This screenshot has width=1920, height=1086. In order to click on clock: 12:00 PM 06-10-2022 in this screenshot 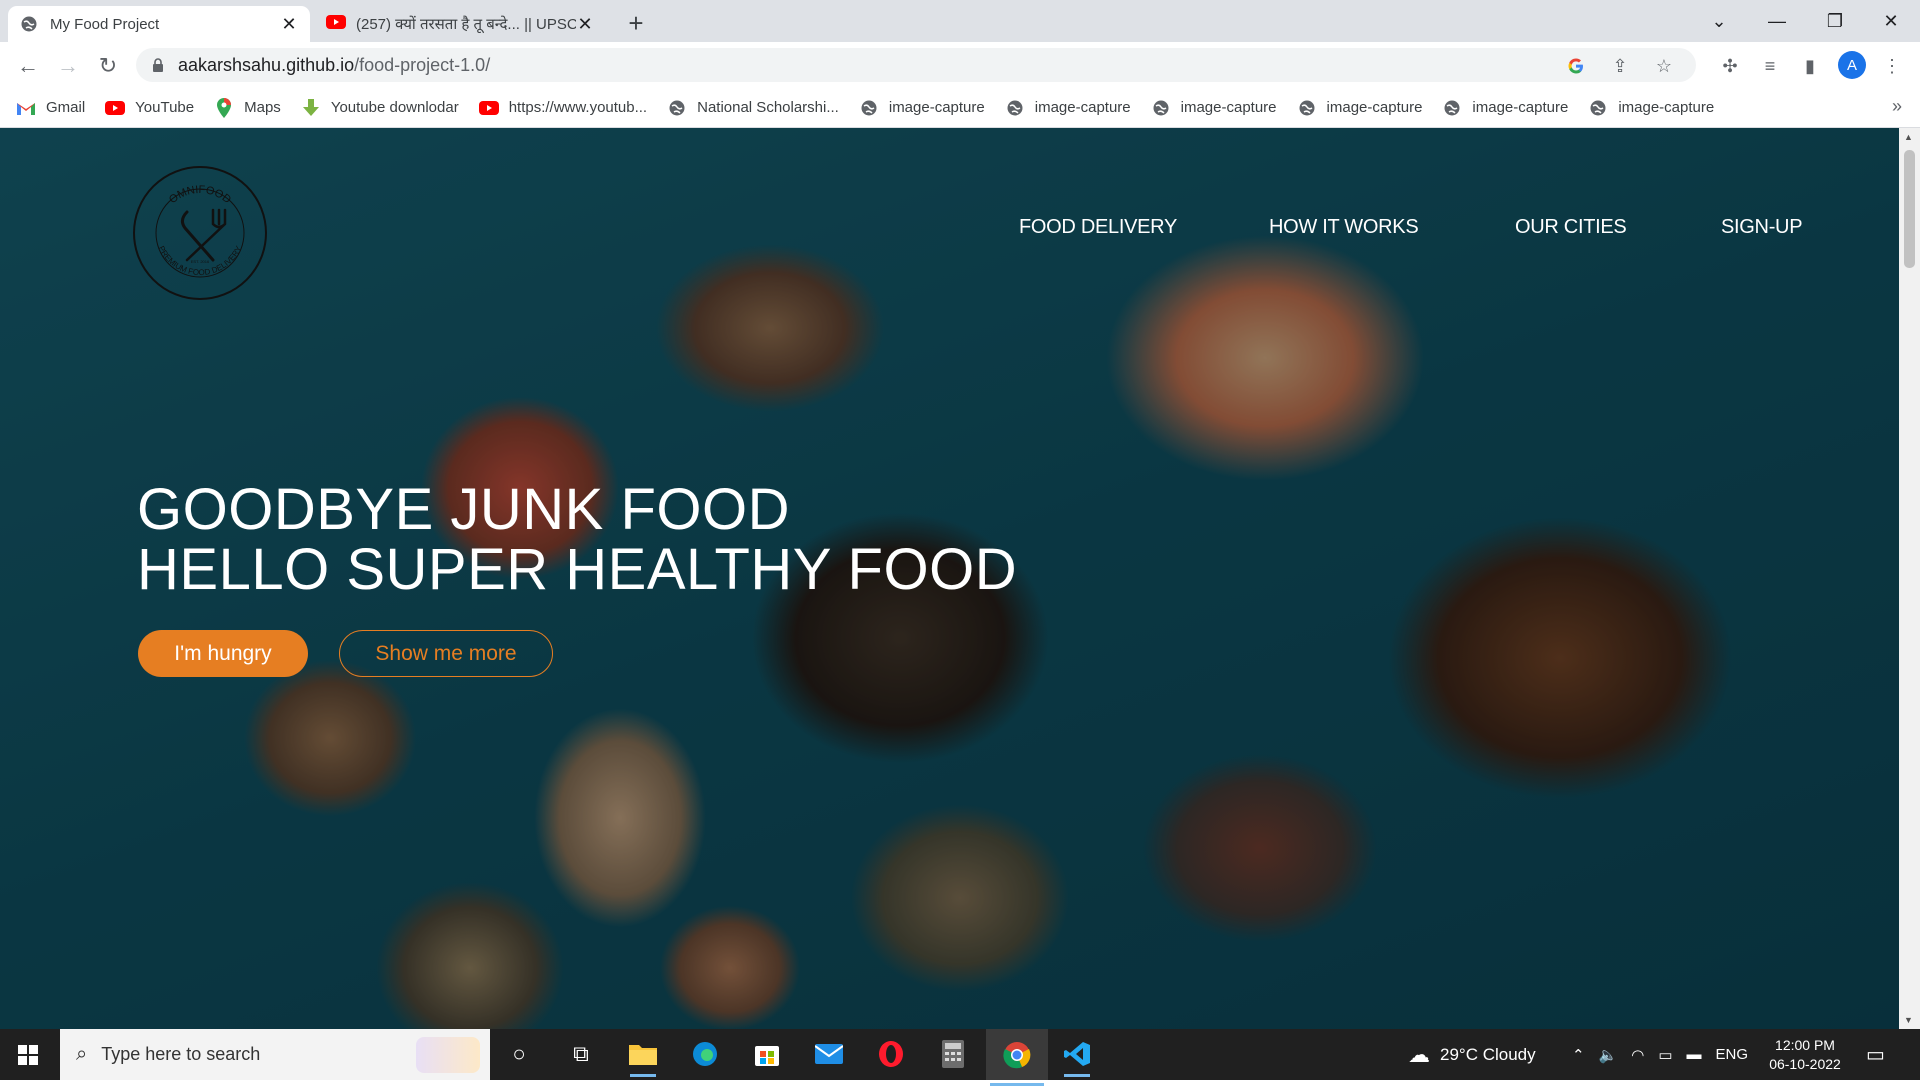, I will do `click(1805, 1055)`.